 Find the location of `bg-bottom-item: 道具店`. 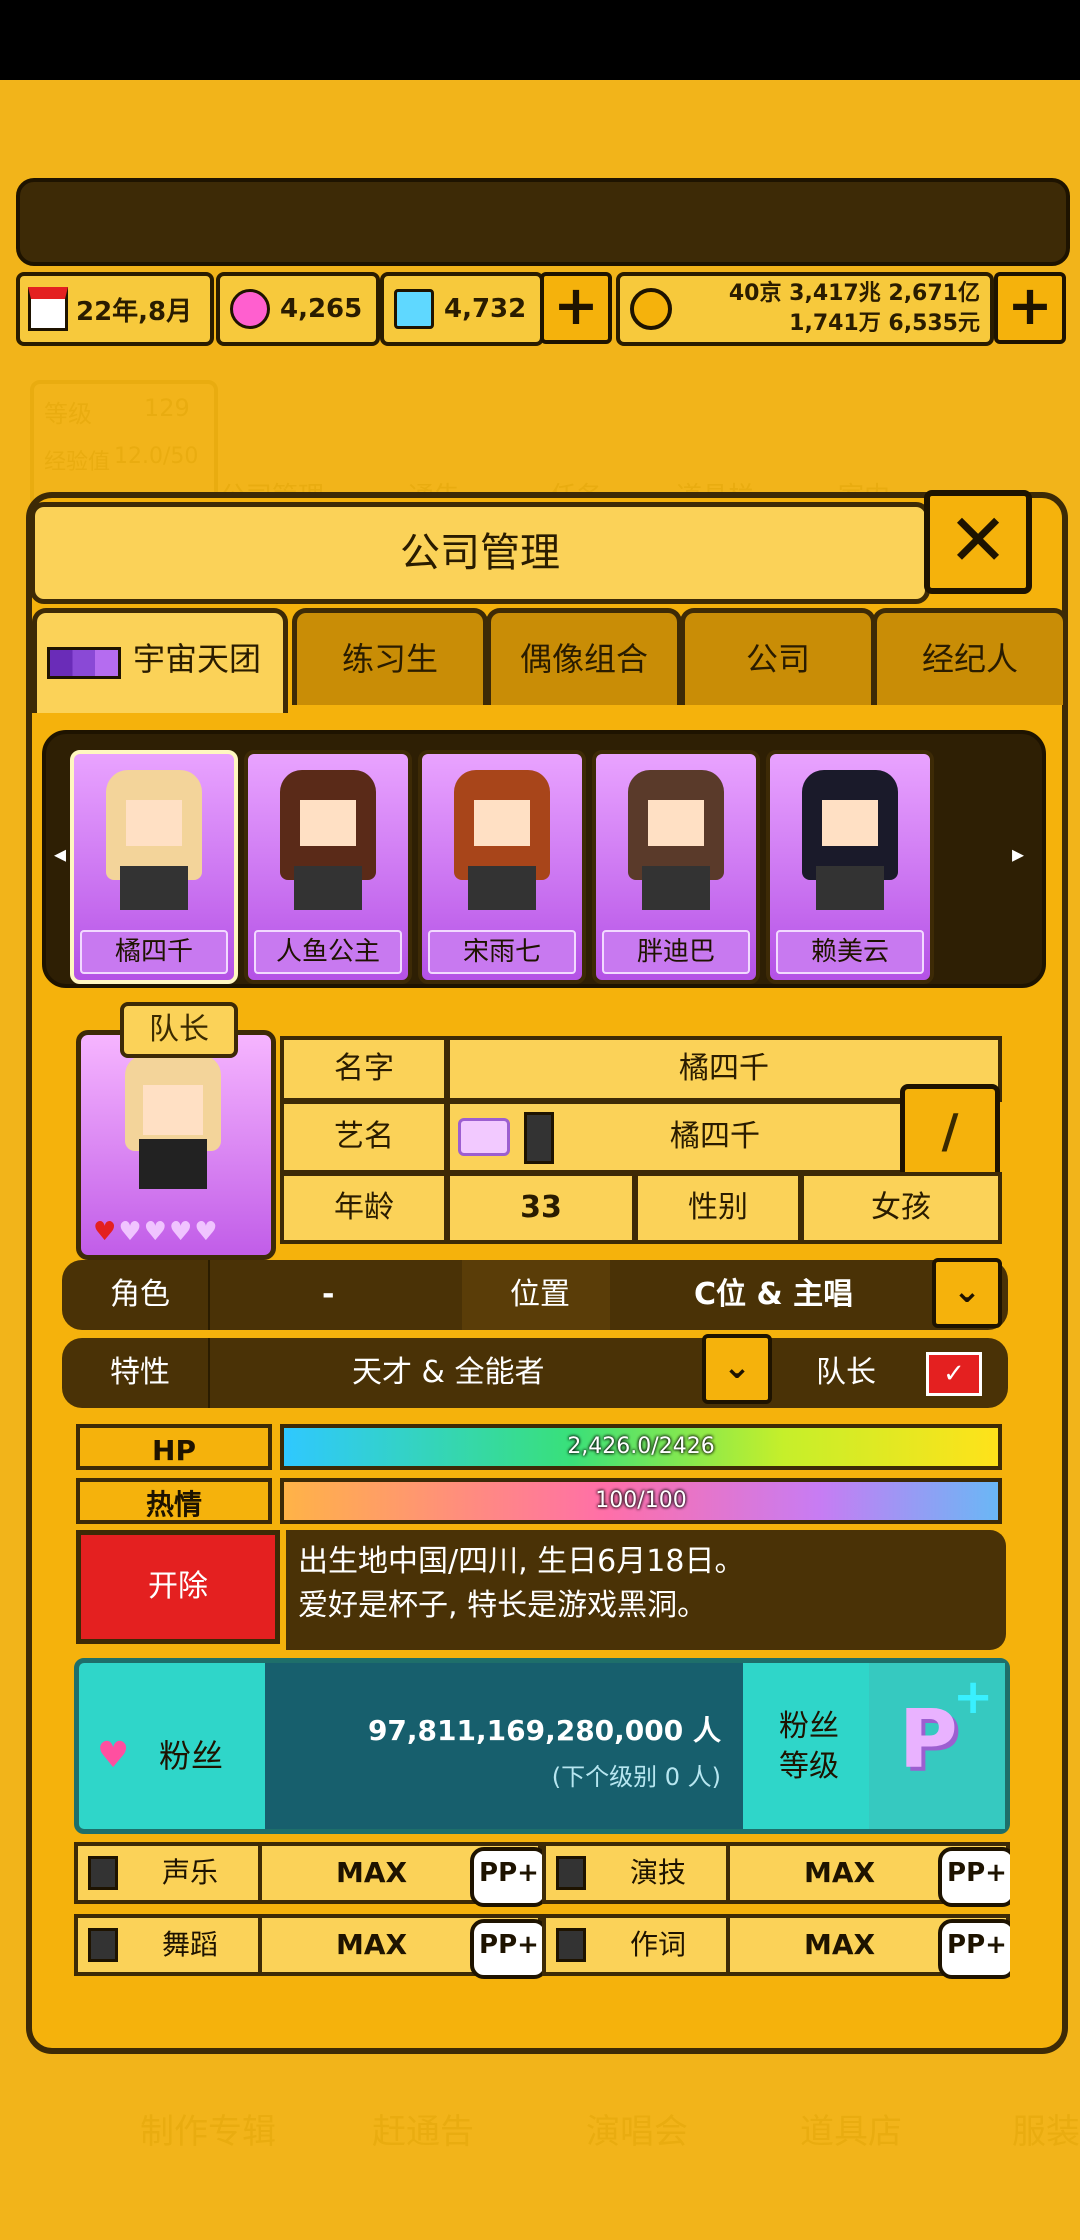

bg-bottom-item: 道具店 is located at coordinates (851, 2132).